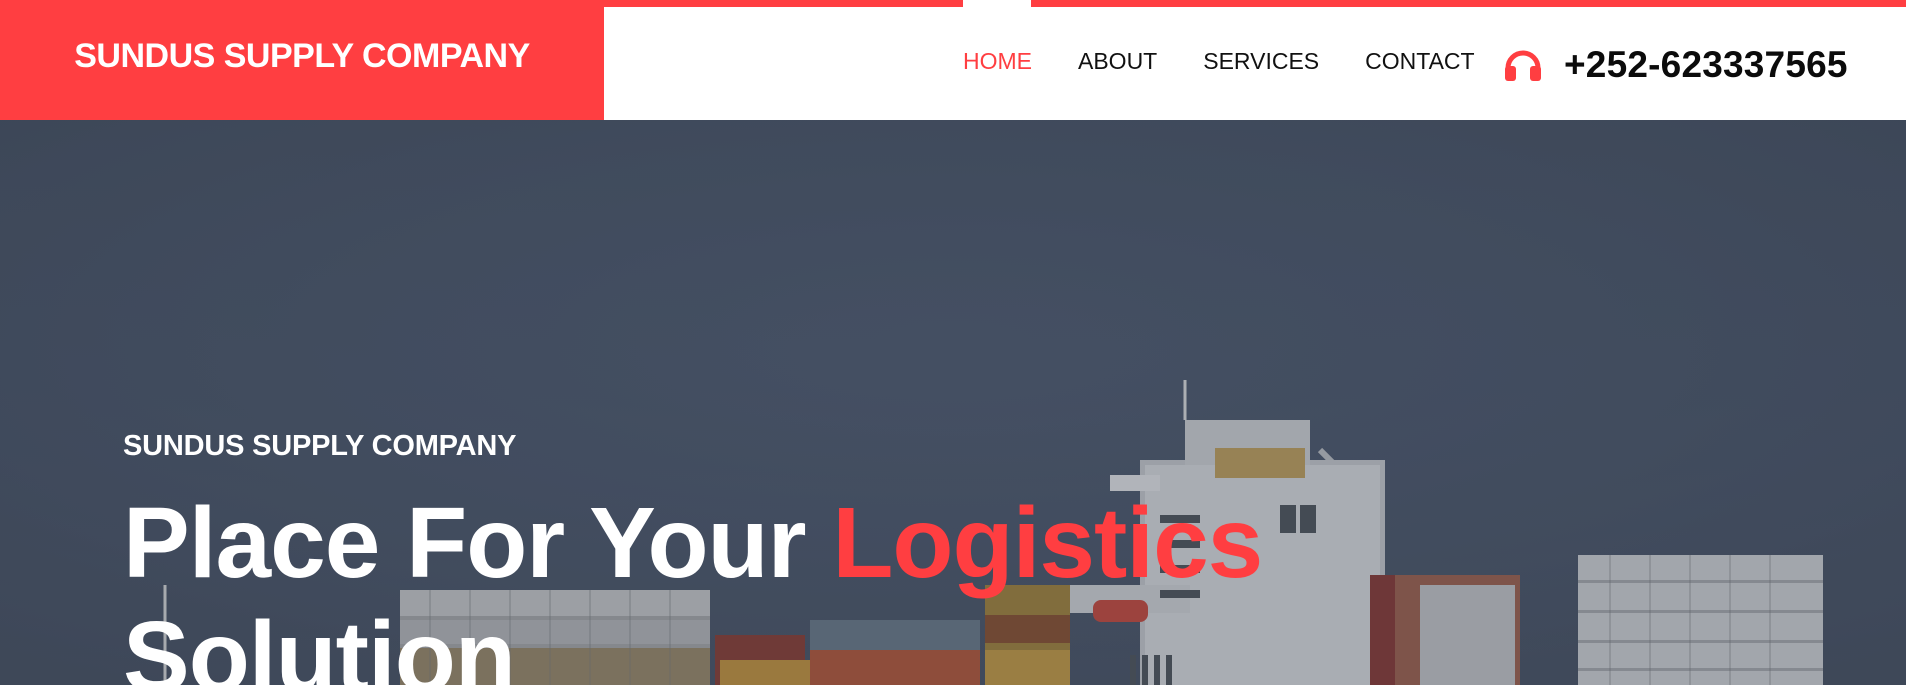 This screenshot has height=685, width=1906. I want to click on brand-name: SUNDUS SUPPLY COMPANY, so click(302, 56).